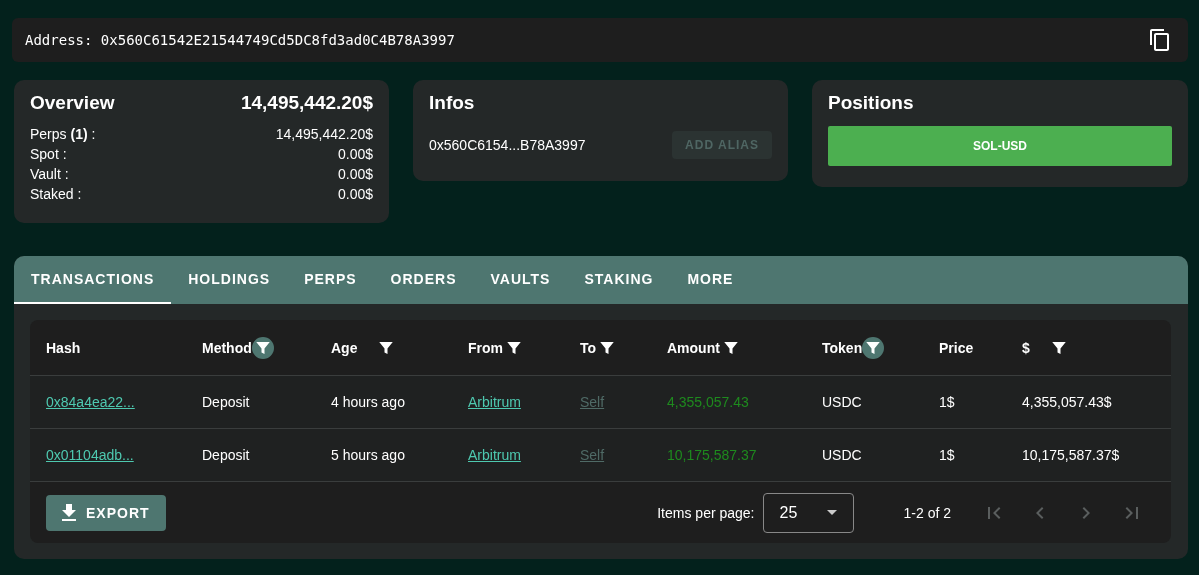  Describe the element at coordinates (1067, 402) in the screenshot. I see `table-cell: 4,355,057.43$` at that location.